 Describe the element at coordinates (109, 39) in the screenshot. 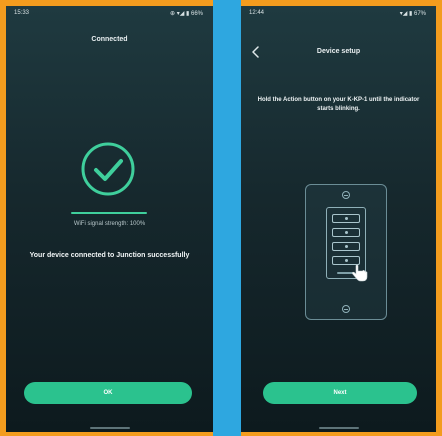

I see `page-title: Connected` at that location.